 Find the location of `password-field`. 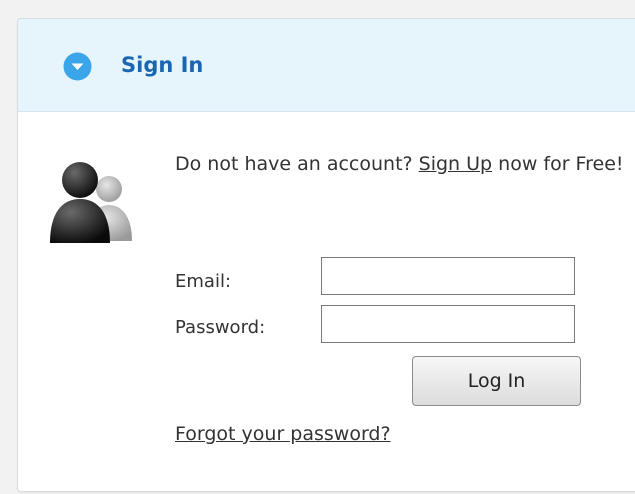

password-field is located at coordinates (448, 324).